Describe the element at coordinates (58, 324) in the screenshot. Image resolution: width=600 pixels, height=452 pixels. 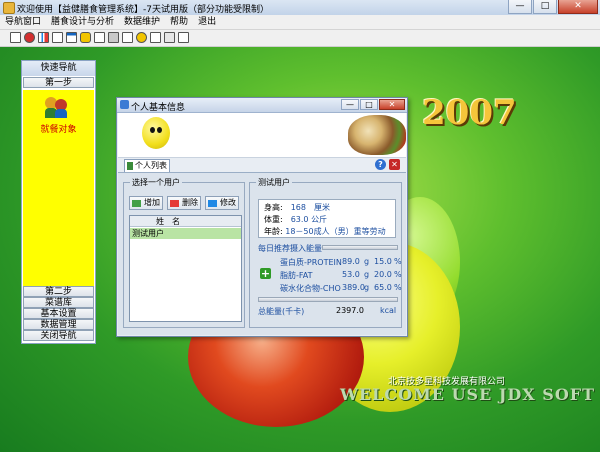
I see `nav-data-button: 数据管理` at that location.